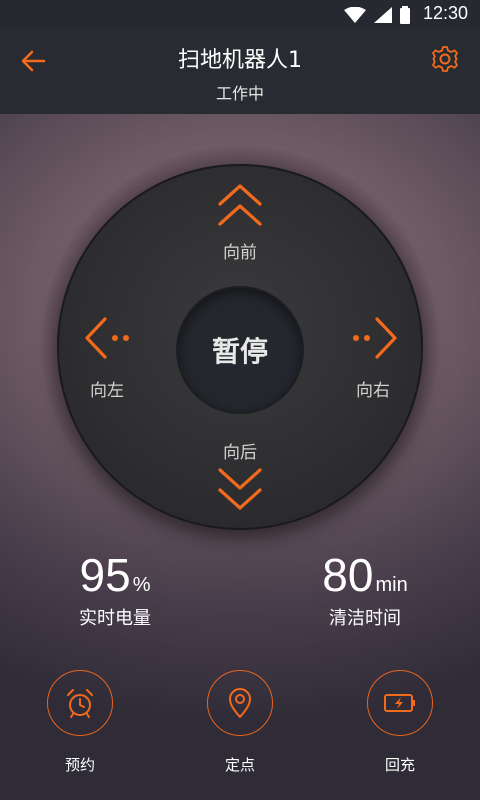 This screenshot has height=800, width=480. I want to click on alarm-clock-icon, so click(80, 703).